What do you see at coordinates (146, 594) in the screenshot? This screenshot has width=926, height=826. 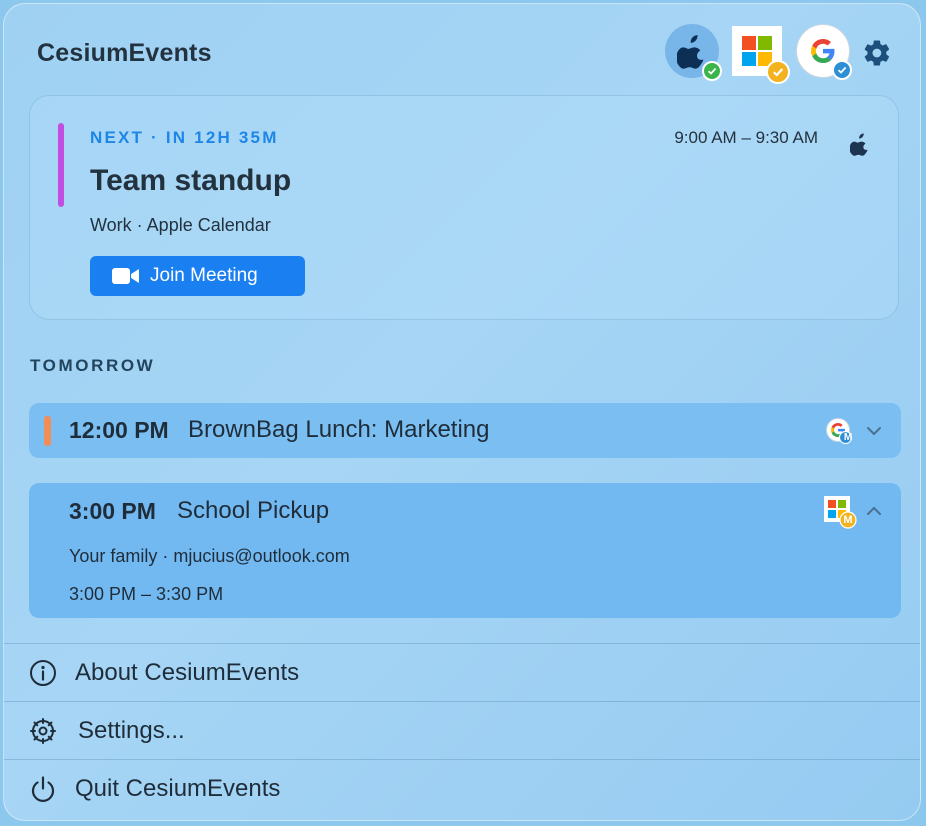 I see `event-time-range: 3:00 PM – 3:30 PM` at bounding box center [146, 594].